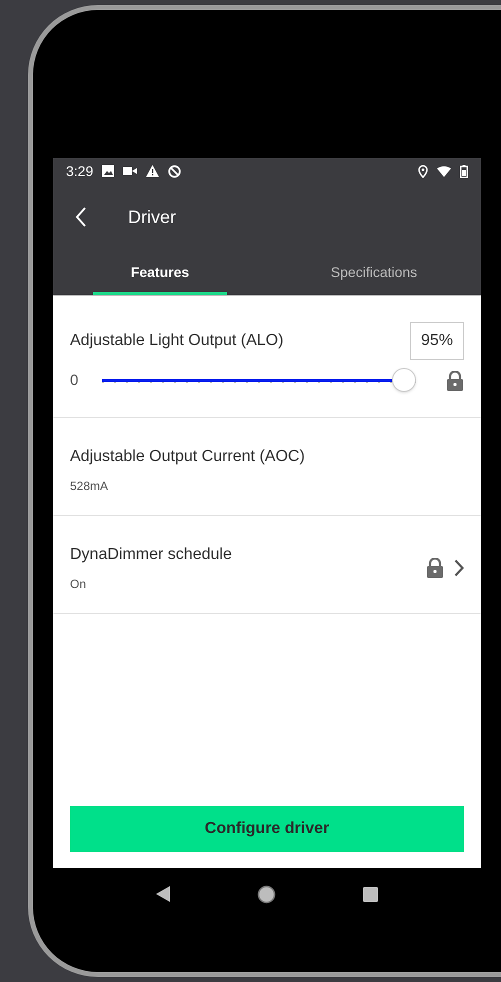  I want to click on status-time: 3:29, so click(80, 171).